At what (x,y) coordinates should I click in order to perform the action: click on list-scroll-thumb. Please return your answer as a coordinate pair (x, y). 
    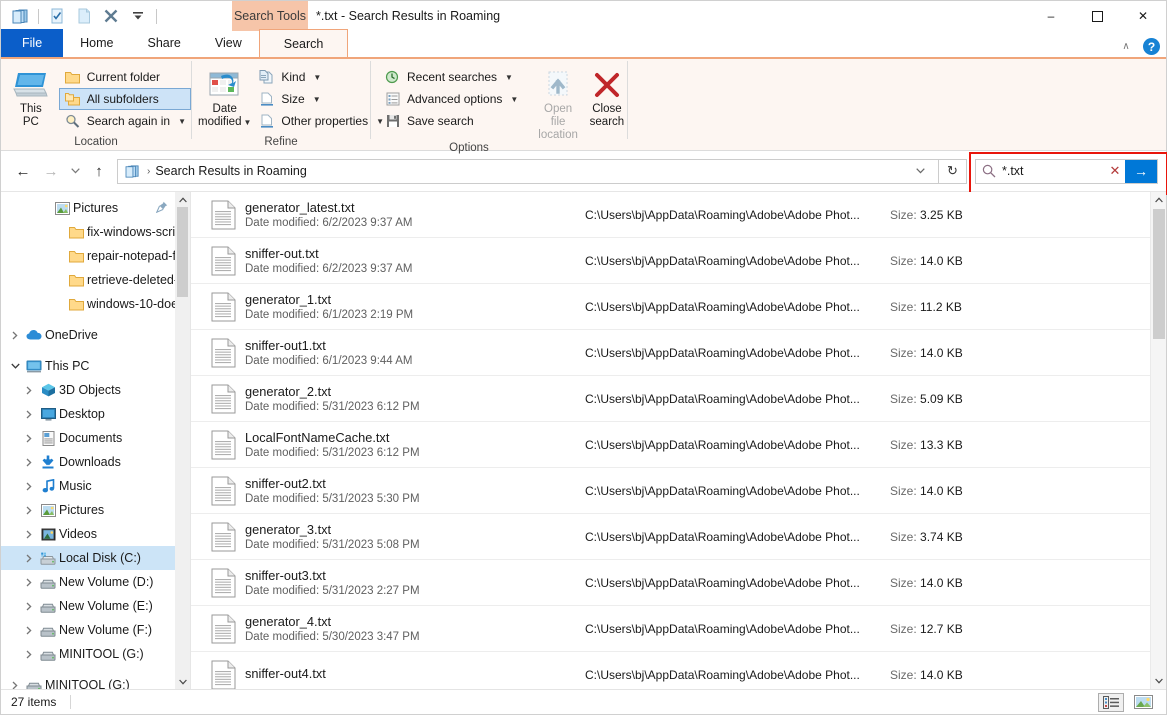
    Looking at the image, I should click on (1159, 274).